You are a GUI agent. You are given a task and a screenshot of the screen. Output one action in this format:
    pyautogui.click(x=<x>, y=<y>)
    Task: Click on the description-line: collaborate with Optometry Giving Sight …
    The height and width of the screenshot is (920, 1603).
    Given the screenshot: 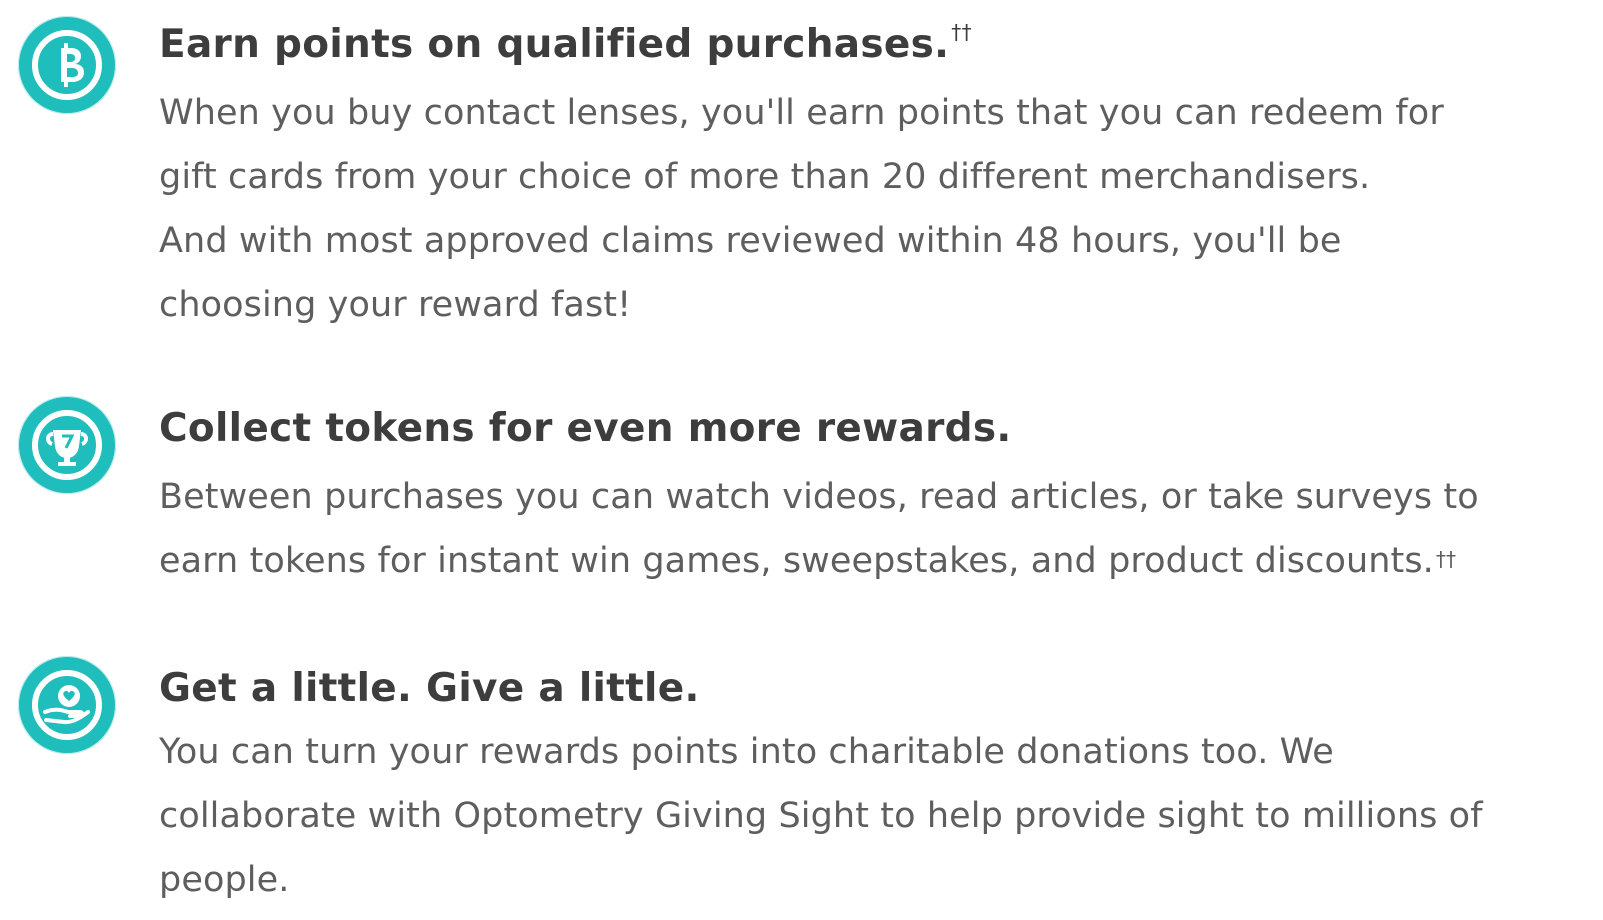 What is the action you would take?
    pyautogui.click(x=821, y=816)
    